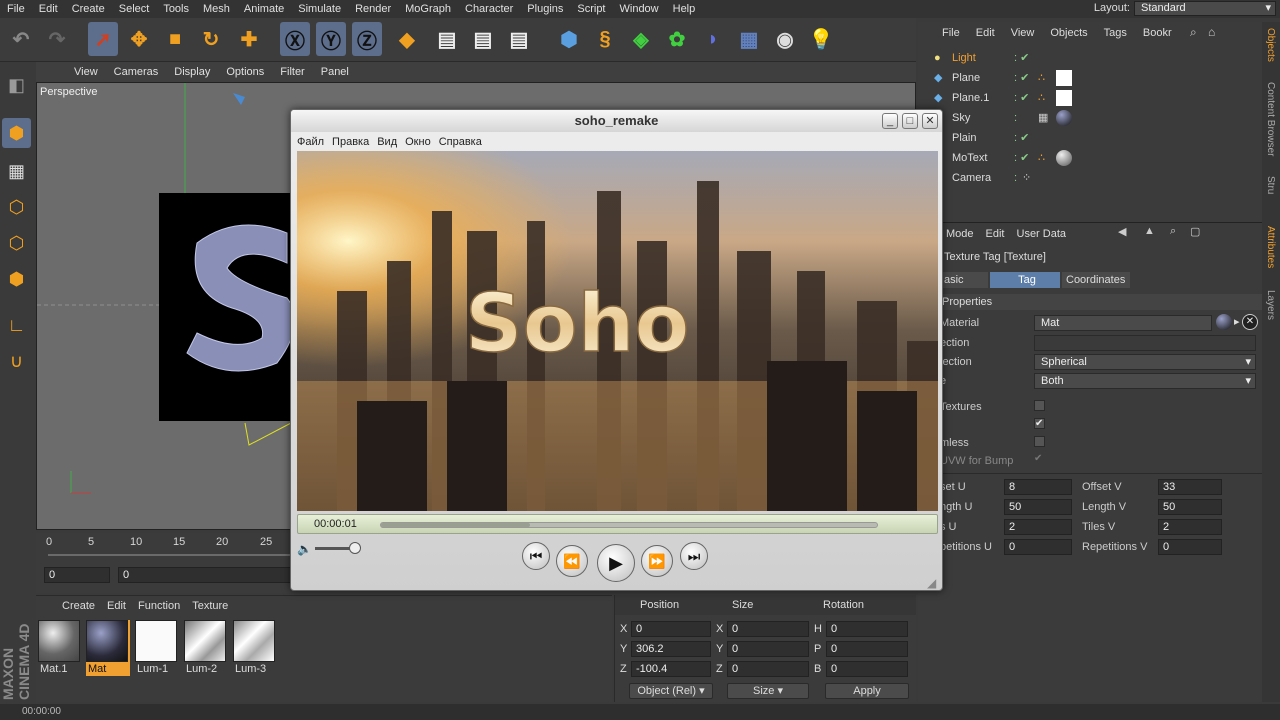 The height and width of the screenshot is (720, 1280). Describe the element at coordinates (295, 39) in the screenshot. I see `axis-x-icon: Ⓧ` at that location.